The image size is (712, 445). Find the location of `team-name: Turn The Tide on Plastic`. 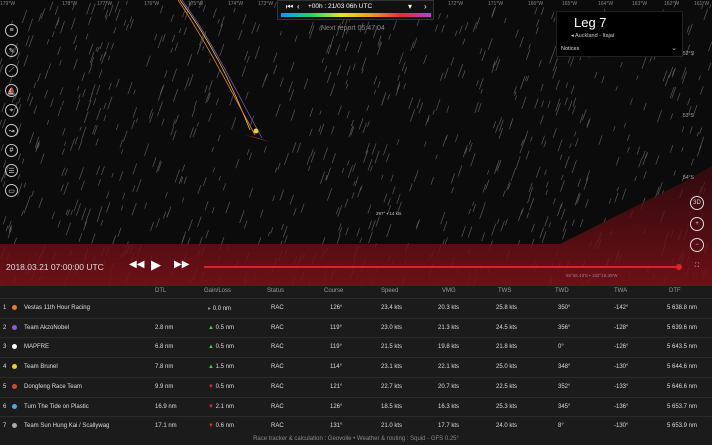

team-name: Turn The Tide on Plastic is located at coordinates (56, 407).